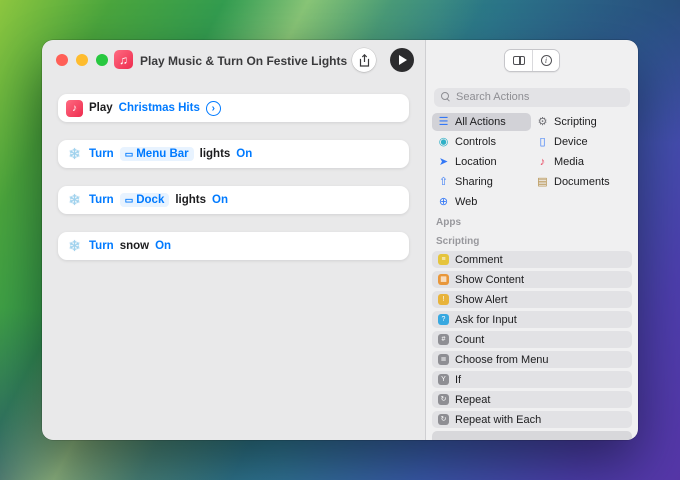  What do you see at coordinates (486, 319) in the screenshot?
I see `action-item-label: Ask for Input` at bounding box center [486, 319].